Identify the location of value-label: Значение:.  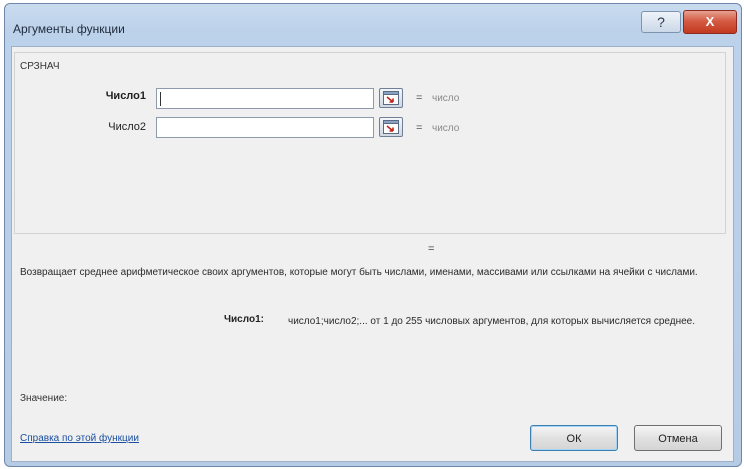
(44, 398).